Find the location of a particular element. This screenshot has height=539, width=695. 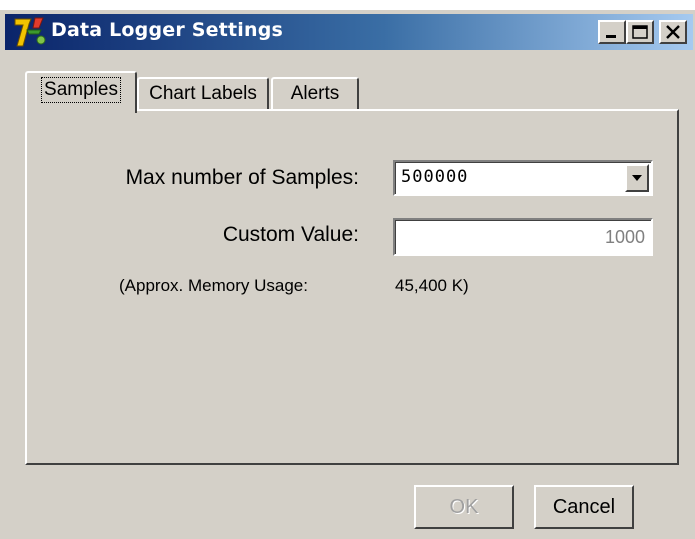

ok-button: OK is located at coordinates (464, 507).